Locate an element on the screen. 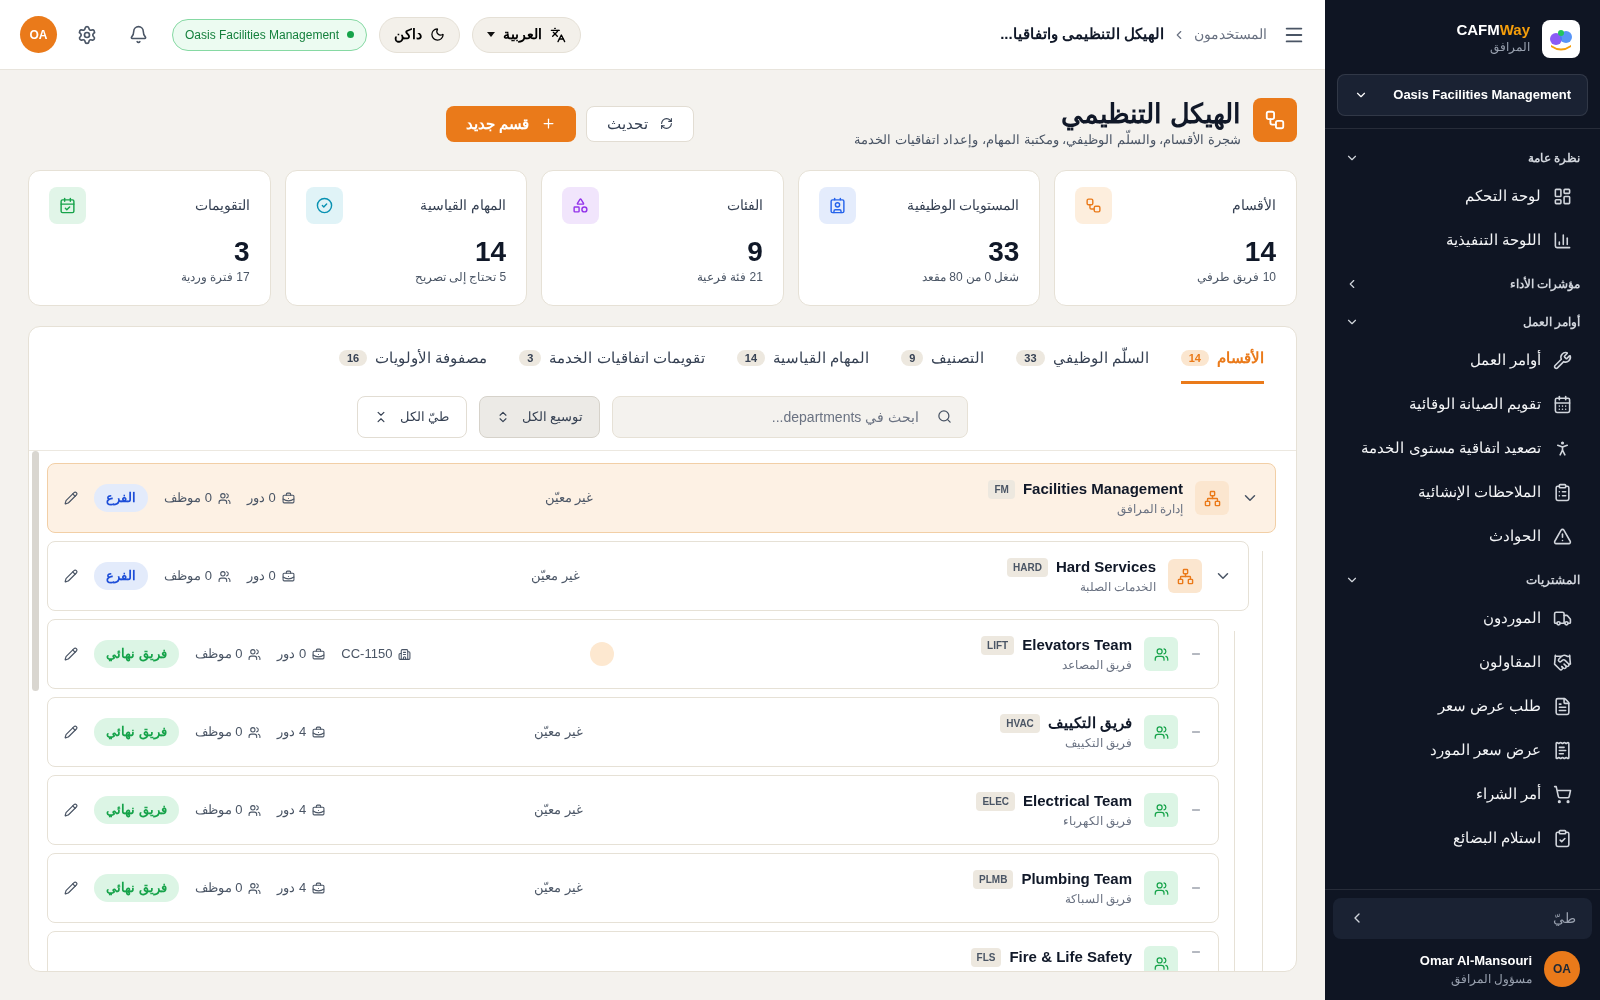 Image resolution: width=1600 pixels, height=1000 pixels. scrollbar is located at coordinates (35, 571).